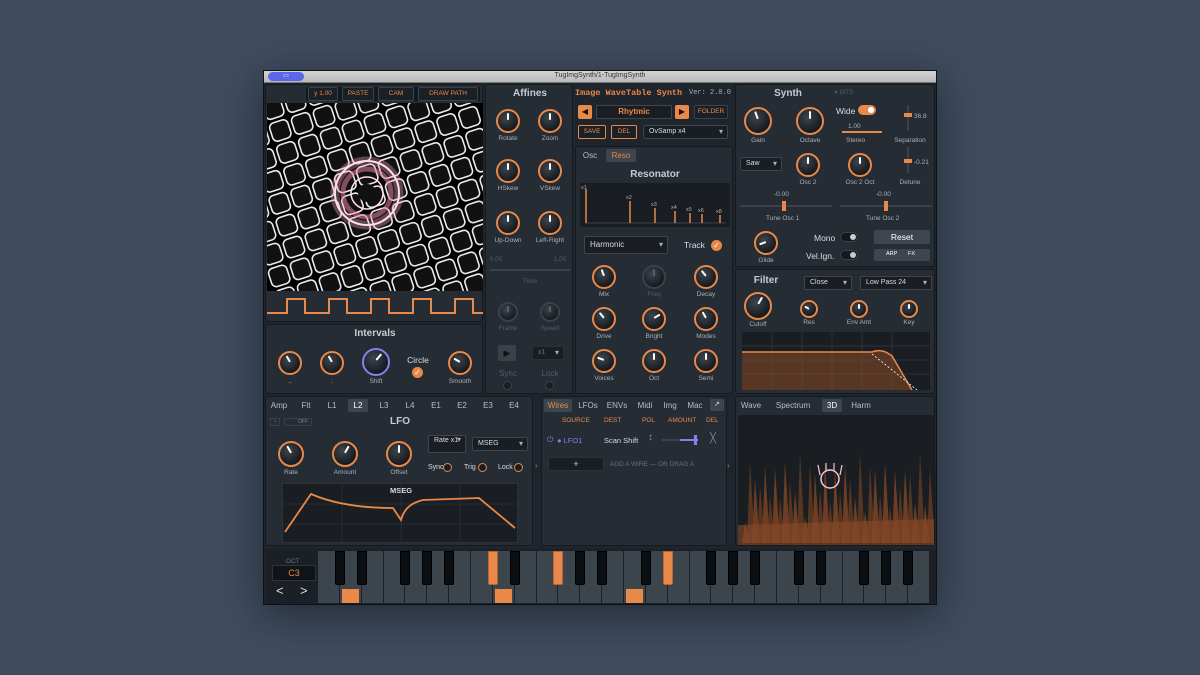 The width and height of the screenshot is (1200, 675). What do you see at coordinates (332, 405) in the screenshot?
I see `tab-l1: L1` at bounding box center [332, 405].